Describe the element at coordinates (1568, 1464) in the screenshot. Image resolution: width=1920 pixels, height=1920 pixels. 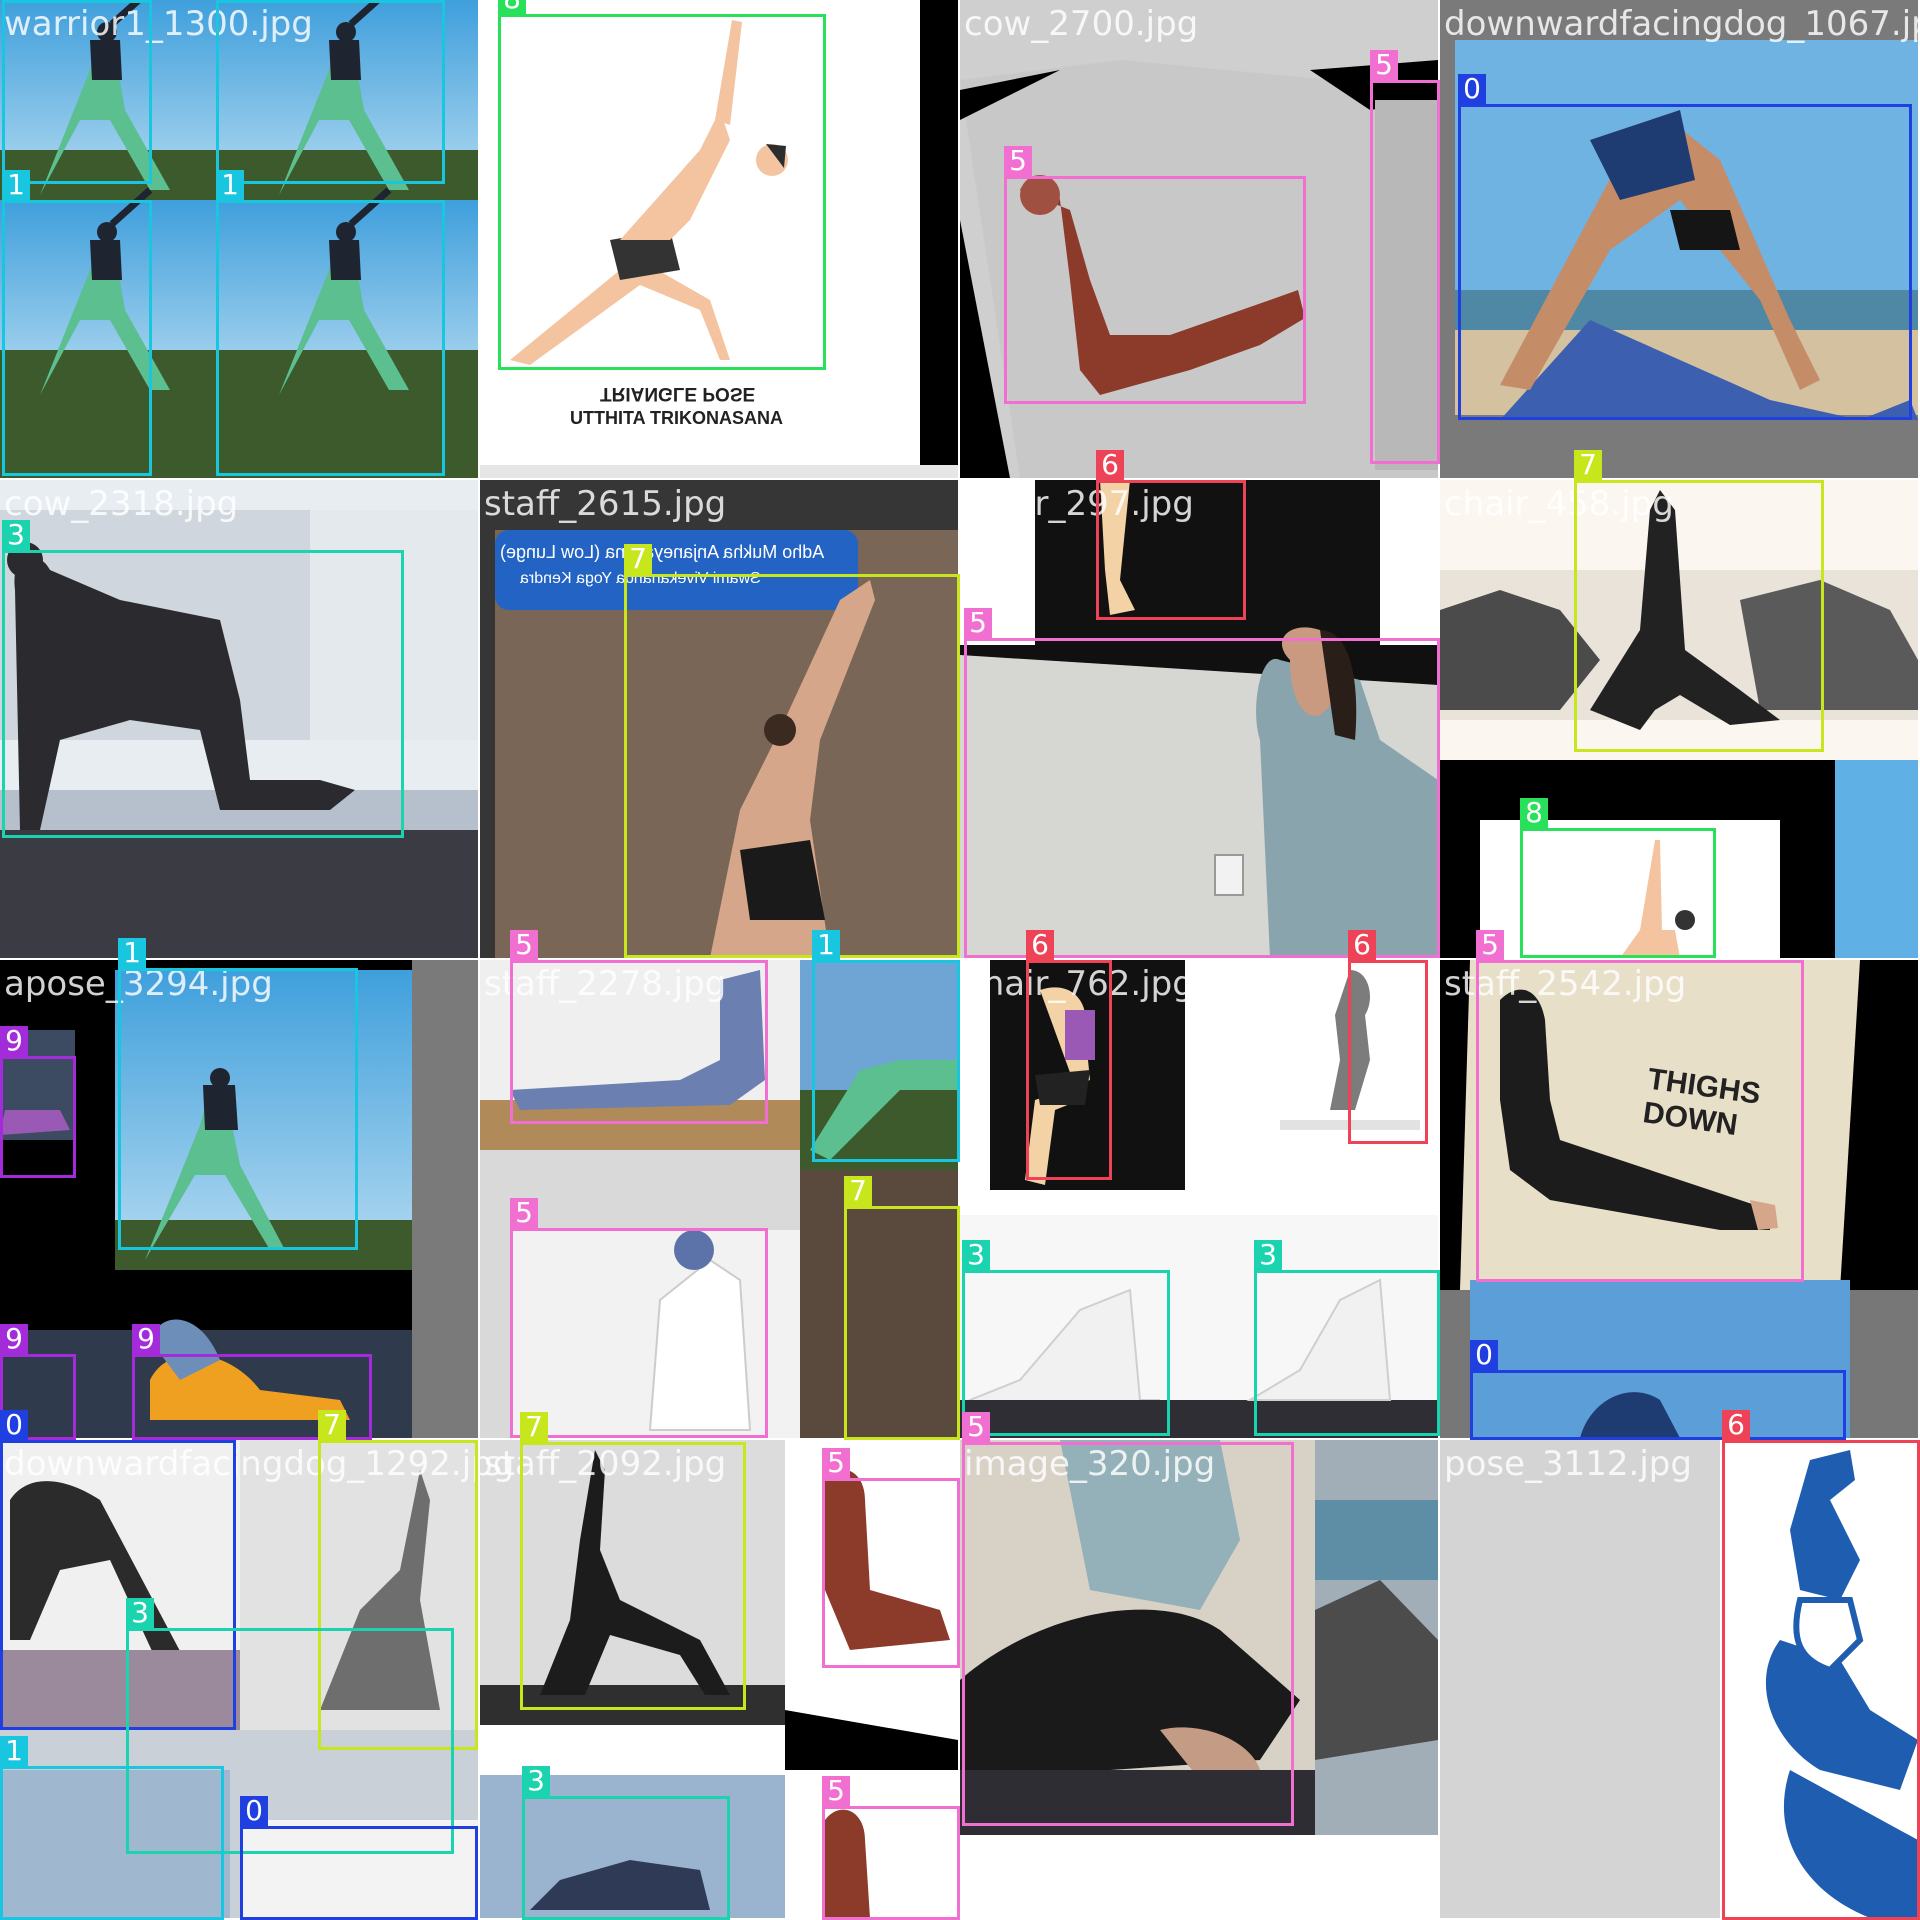
I see `filename-pose-3112: pose_3112.jpg` at that location.